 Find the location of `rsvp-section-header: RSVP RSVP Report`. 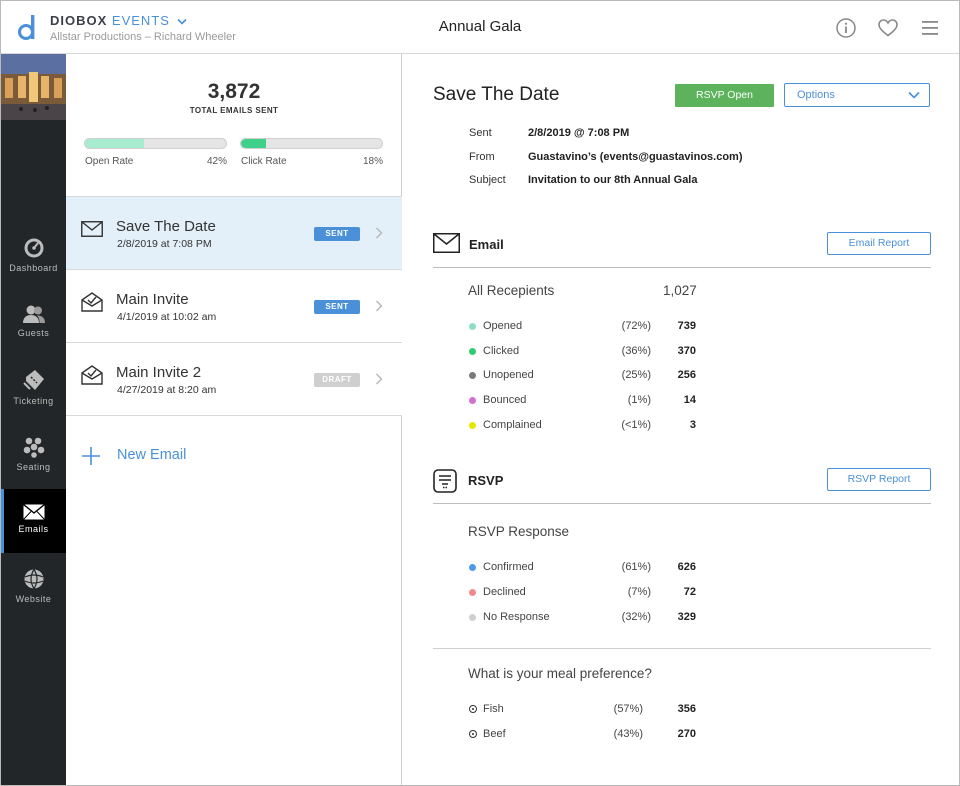

rsvp-section-header: RSVP RSVP Report is located at coordinates (682, 486).